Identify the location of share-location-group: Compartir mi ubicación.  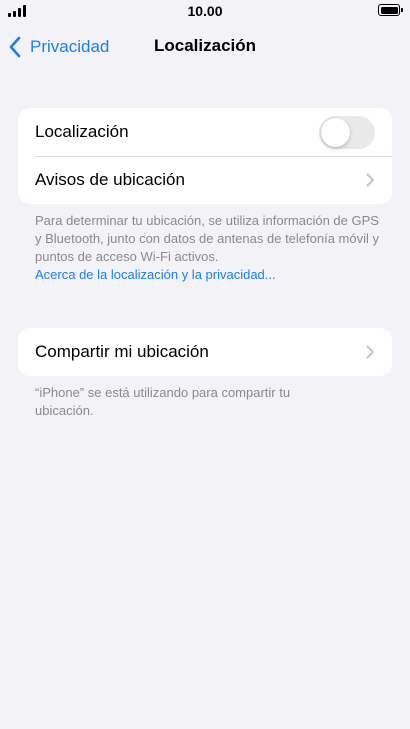
(205, 352).